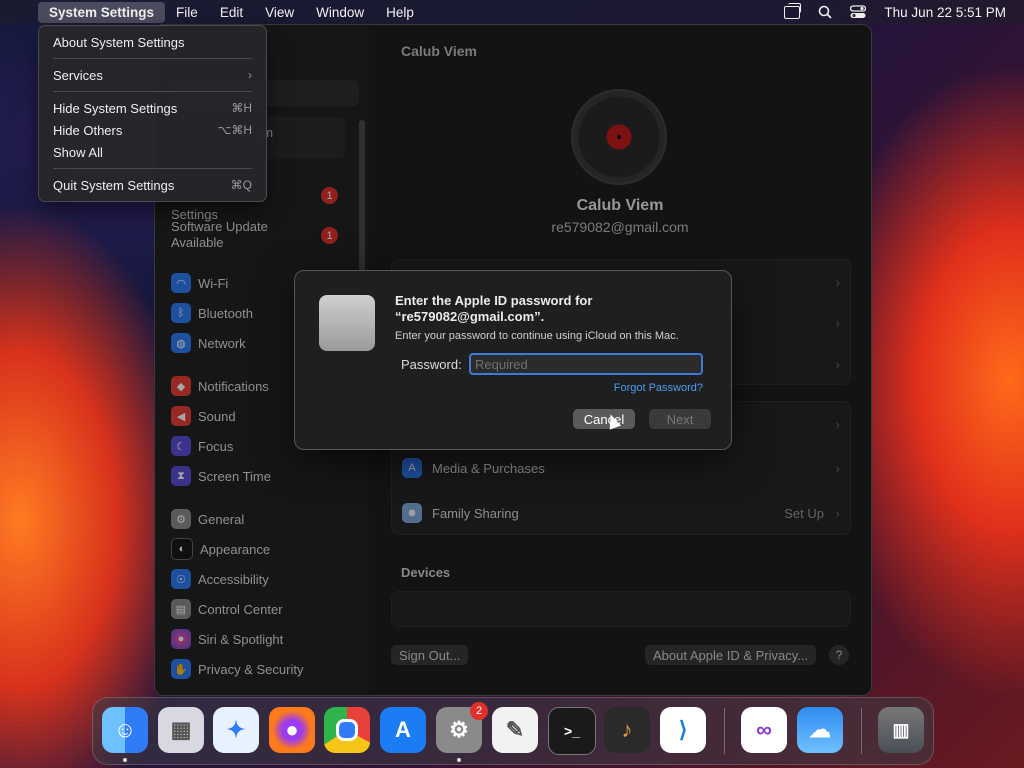 Image resolution: width=1024 pixels, height=768 pixels. Describe the element at coordinates (181, 730) in the screenshot. I see `launchpad-icon: ▦` at that location.